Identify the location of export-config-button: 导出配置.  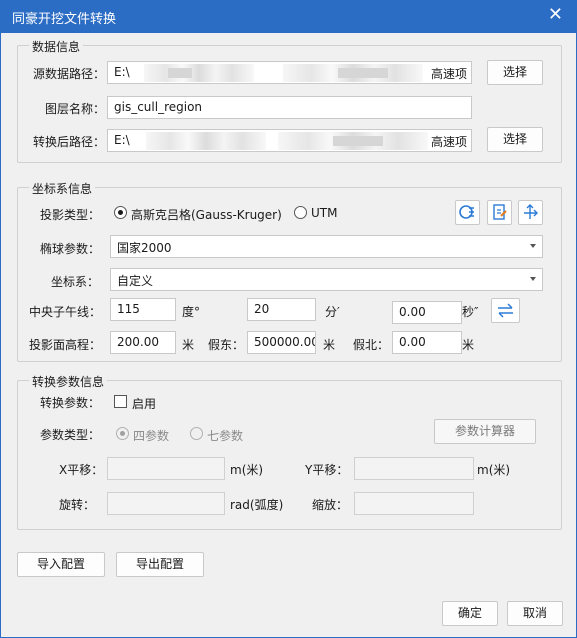
(160, 564).